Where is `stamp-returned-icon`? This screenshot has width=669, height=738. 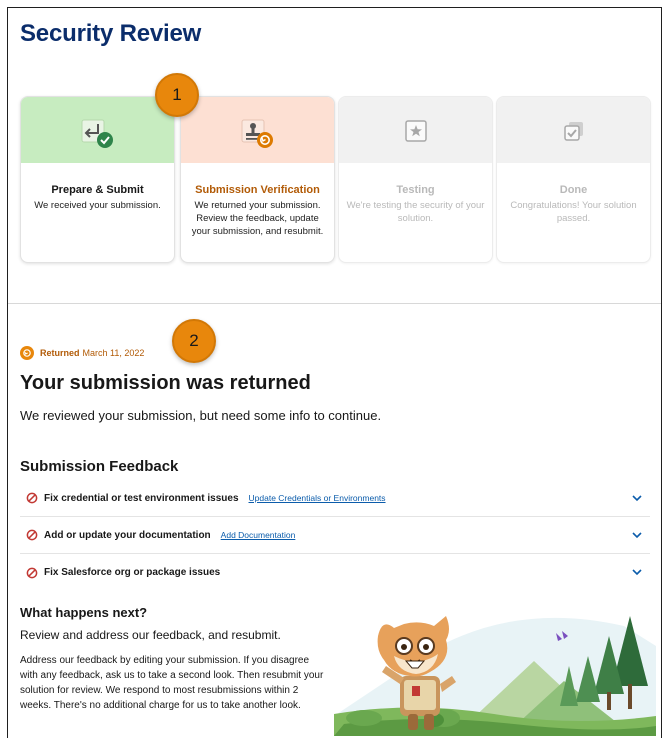
stamp-returned-icon is located at coordinates (258, 136).